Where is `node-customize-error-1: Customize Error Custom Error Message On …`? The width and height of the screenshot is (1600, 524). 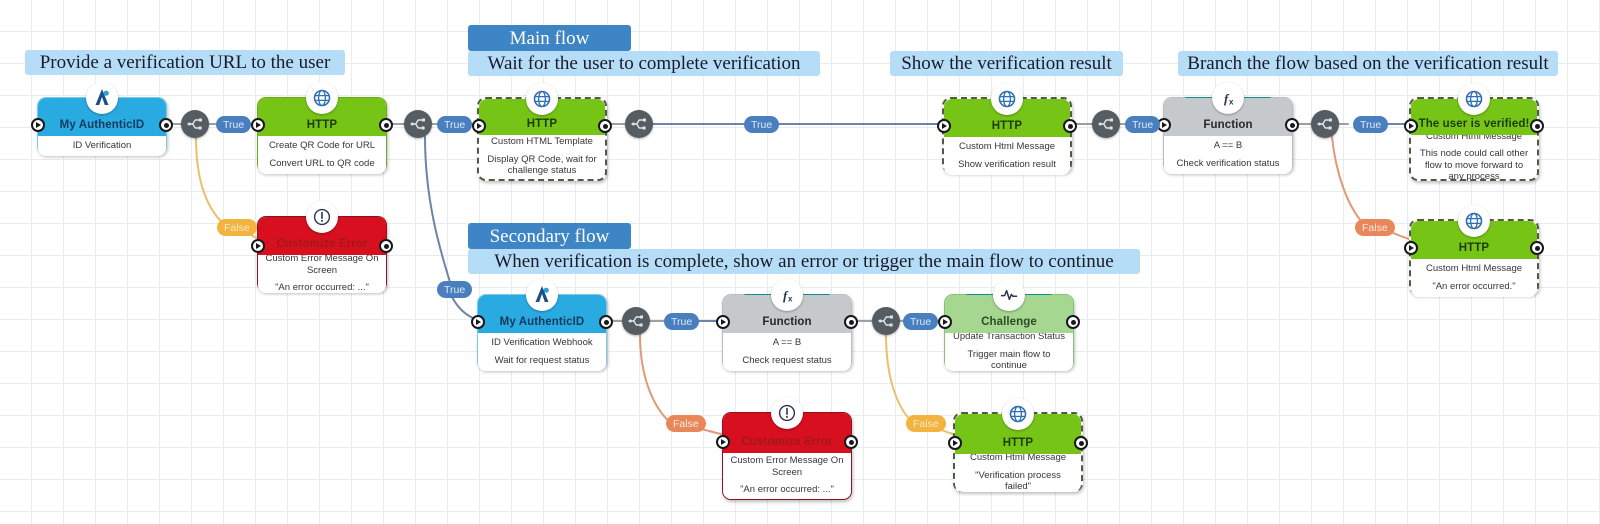
node-customize-error-1: Customize Error Custom Error Message On … is located at coordinates (322, 247).